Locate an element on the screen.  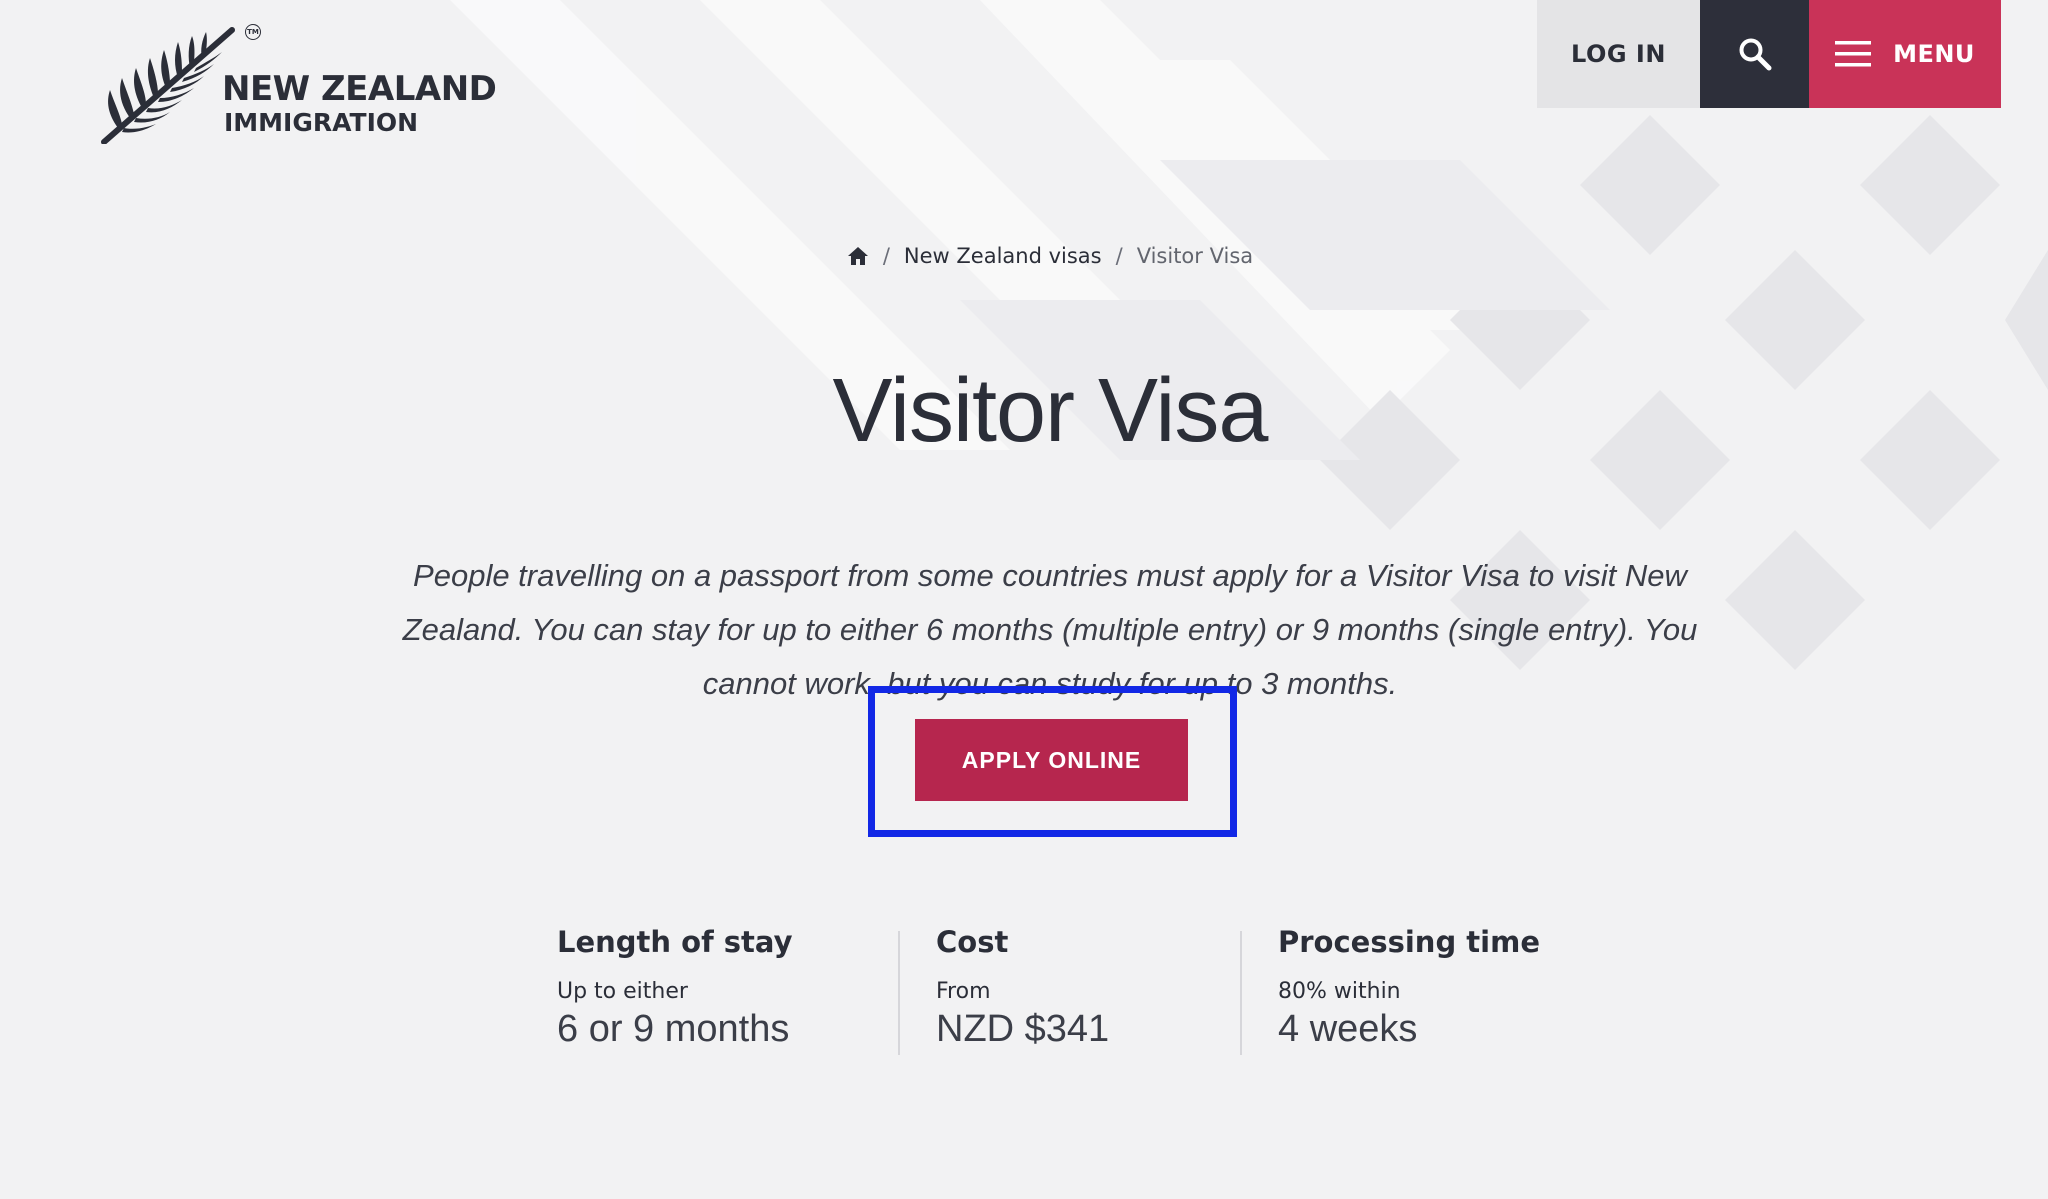
login-button: LOG IN is located at coordinates (1618, 54).